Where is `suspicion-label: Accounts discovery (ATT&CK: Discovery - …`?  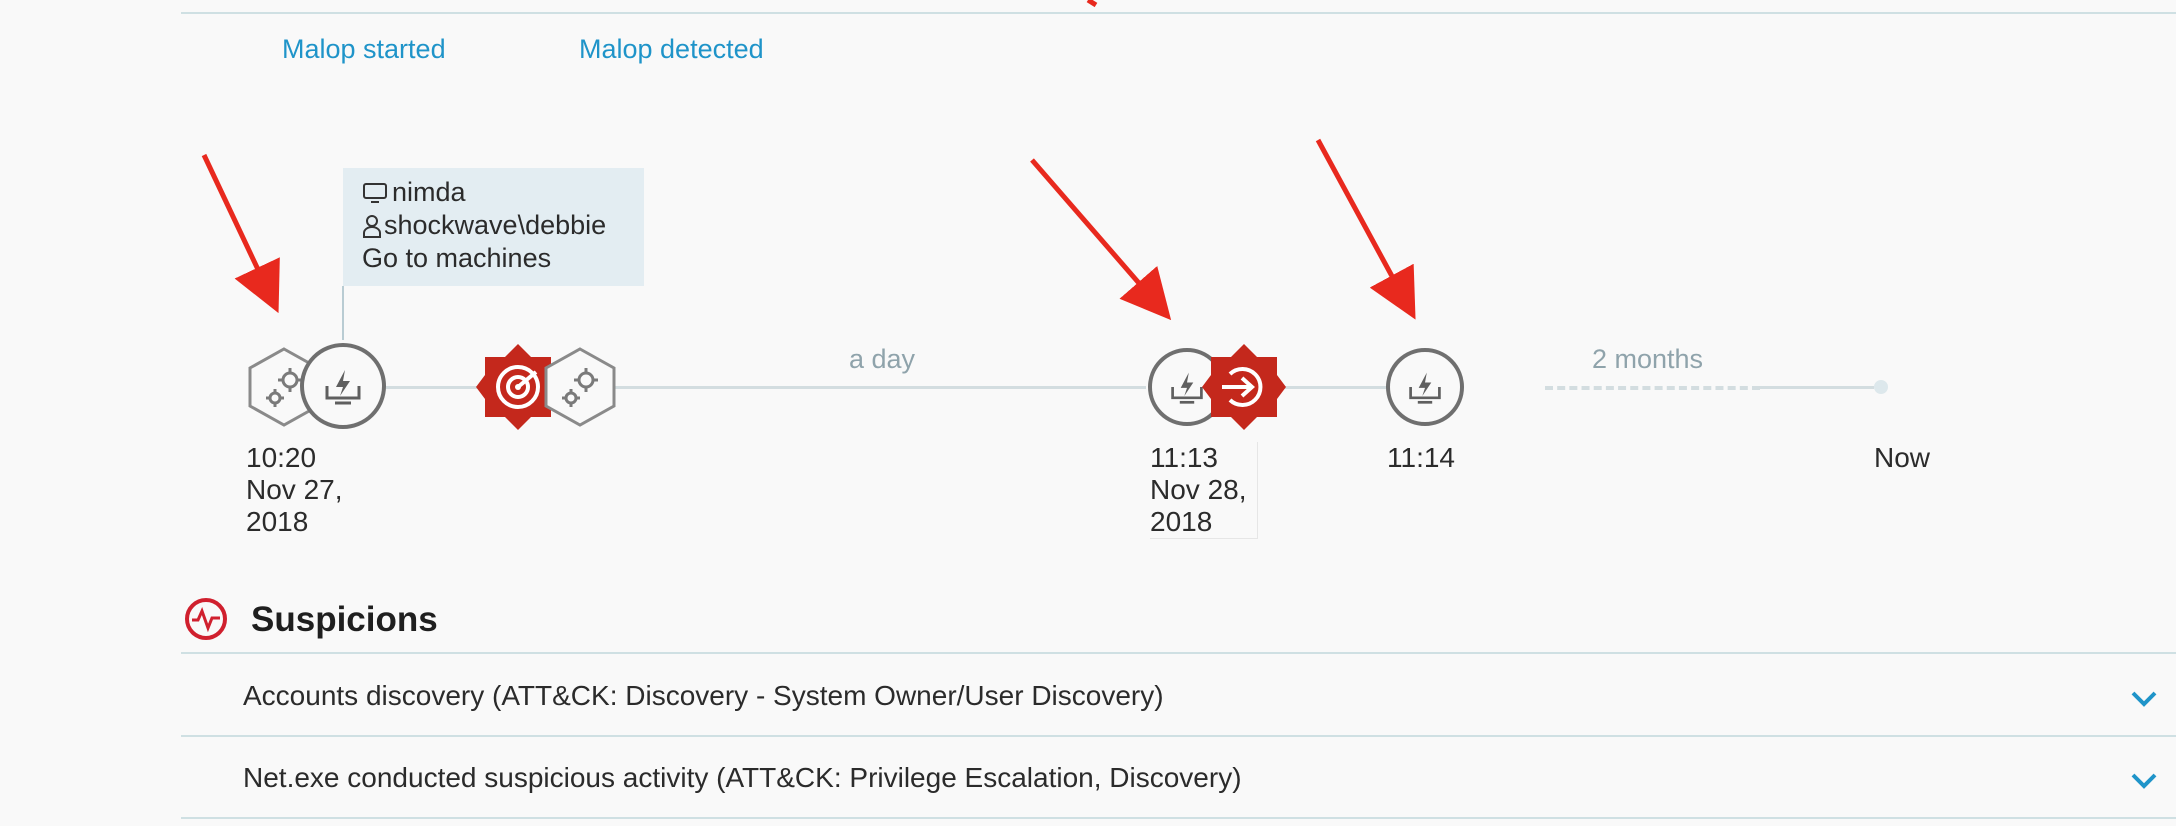
suspicion-label: Accounts discovery (ATT&CK: Discovery - … is located at coordinates (703, 696).